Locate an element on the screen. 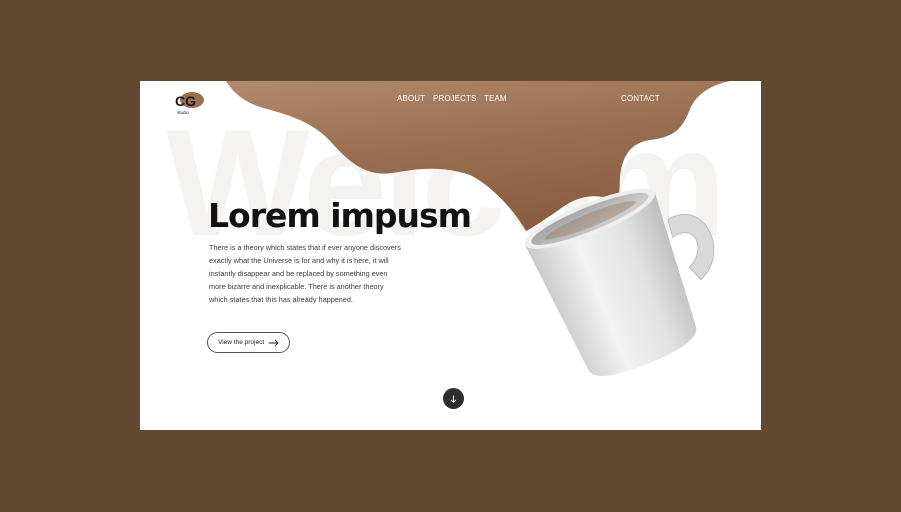 The height and width of the screenshot is (512, 901). logo-subtext: studio is located at coordinates (183, 112).